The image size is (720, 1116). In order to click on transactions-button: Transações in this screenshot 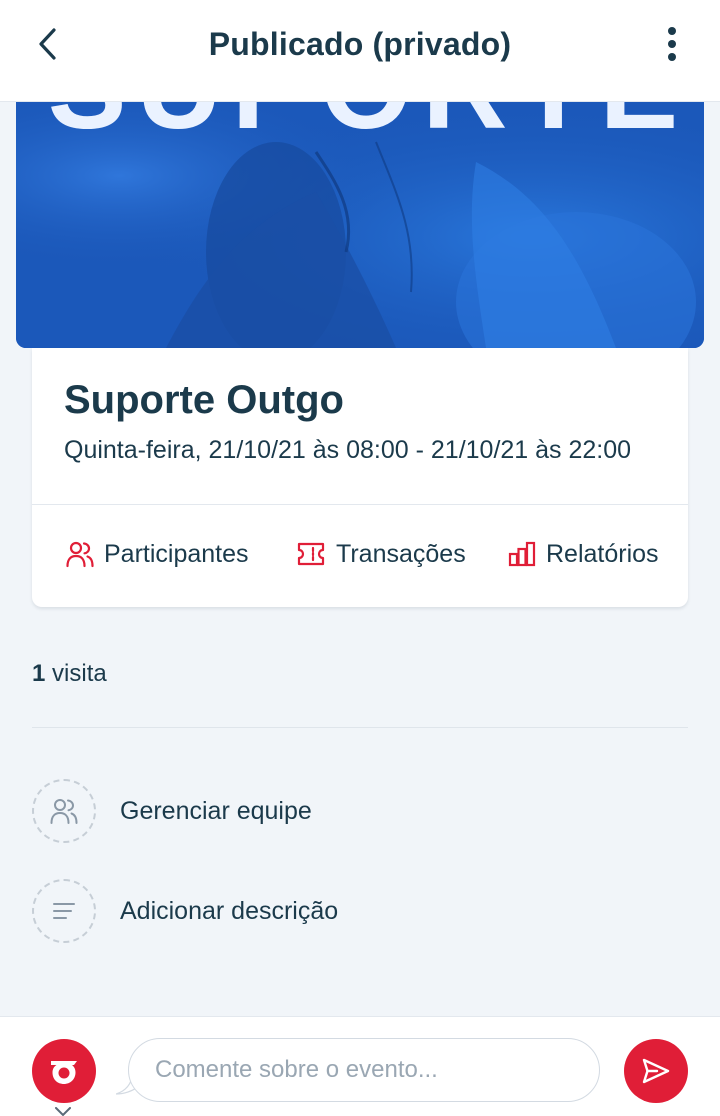, I will do `click(381, 554)`.